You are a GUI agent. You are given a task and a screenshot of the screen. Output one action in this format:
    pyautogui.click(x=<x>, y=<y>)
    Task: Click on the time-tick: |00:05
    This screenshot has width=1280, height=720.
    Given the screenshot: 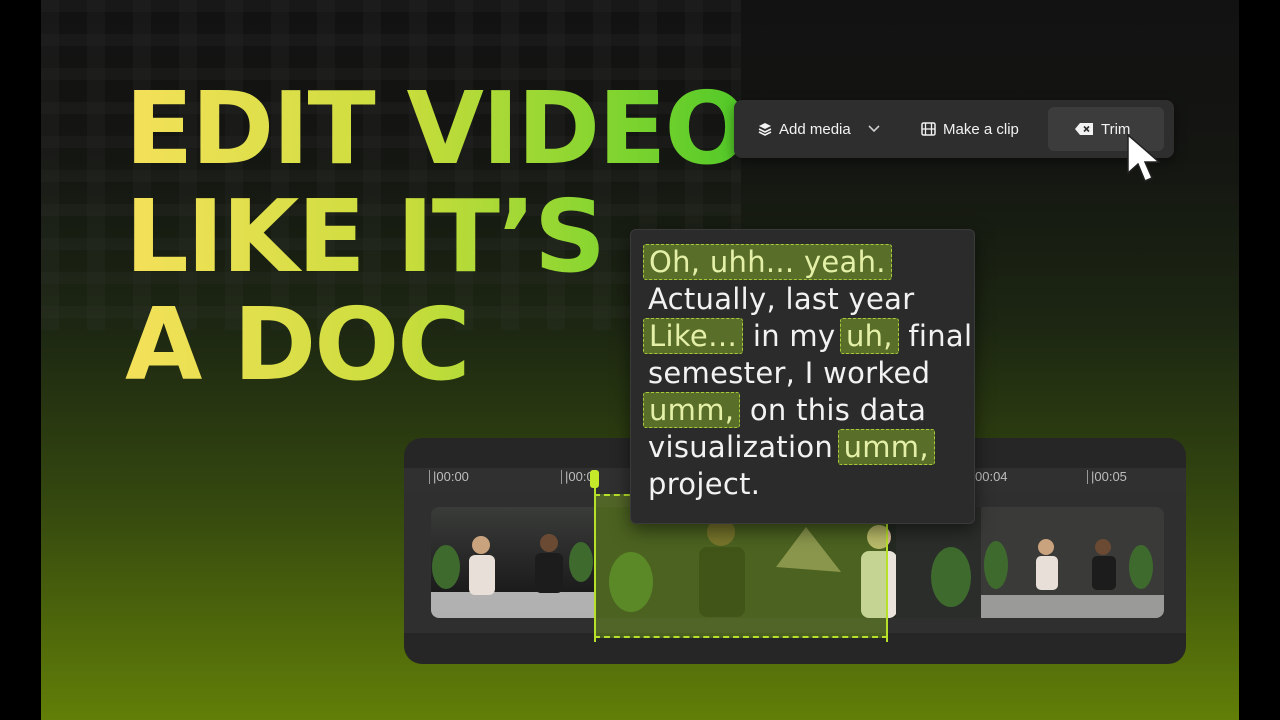 What is the action you would take?
    pyautogui.click(x=1107, y=477)
    